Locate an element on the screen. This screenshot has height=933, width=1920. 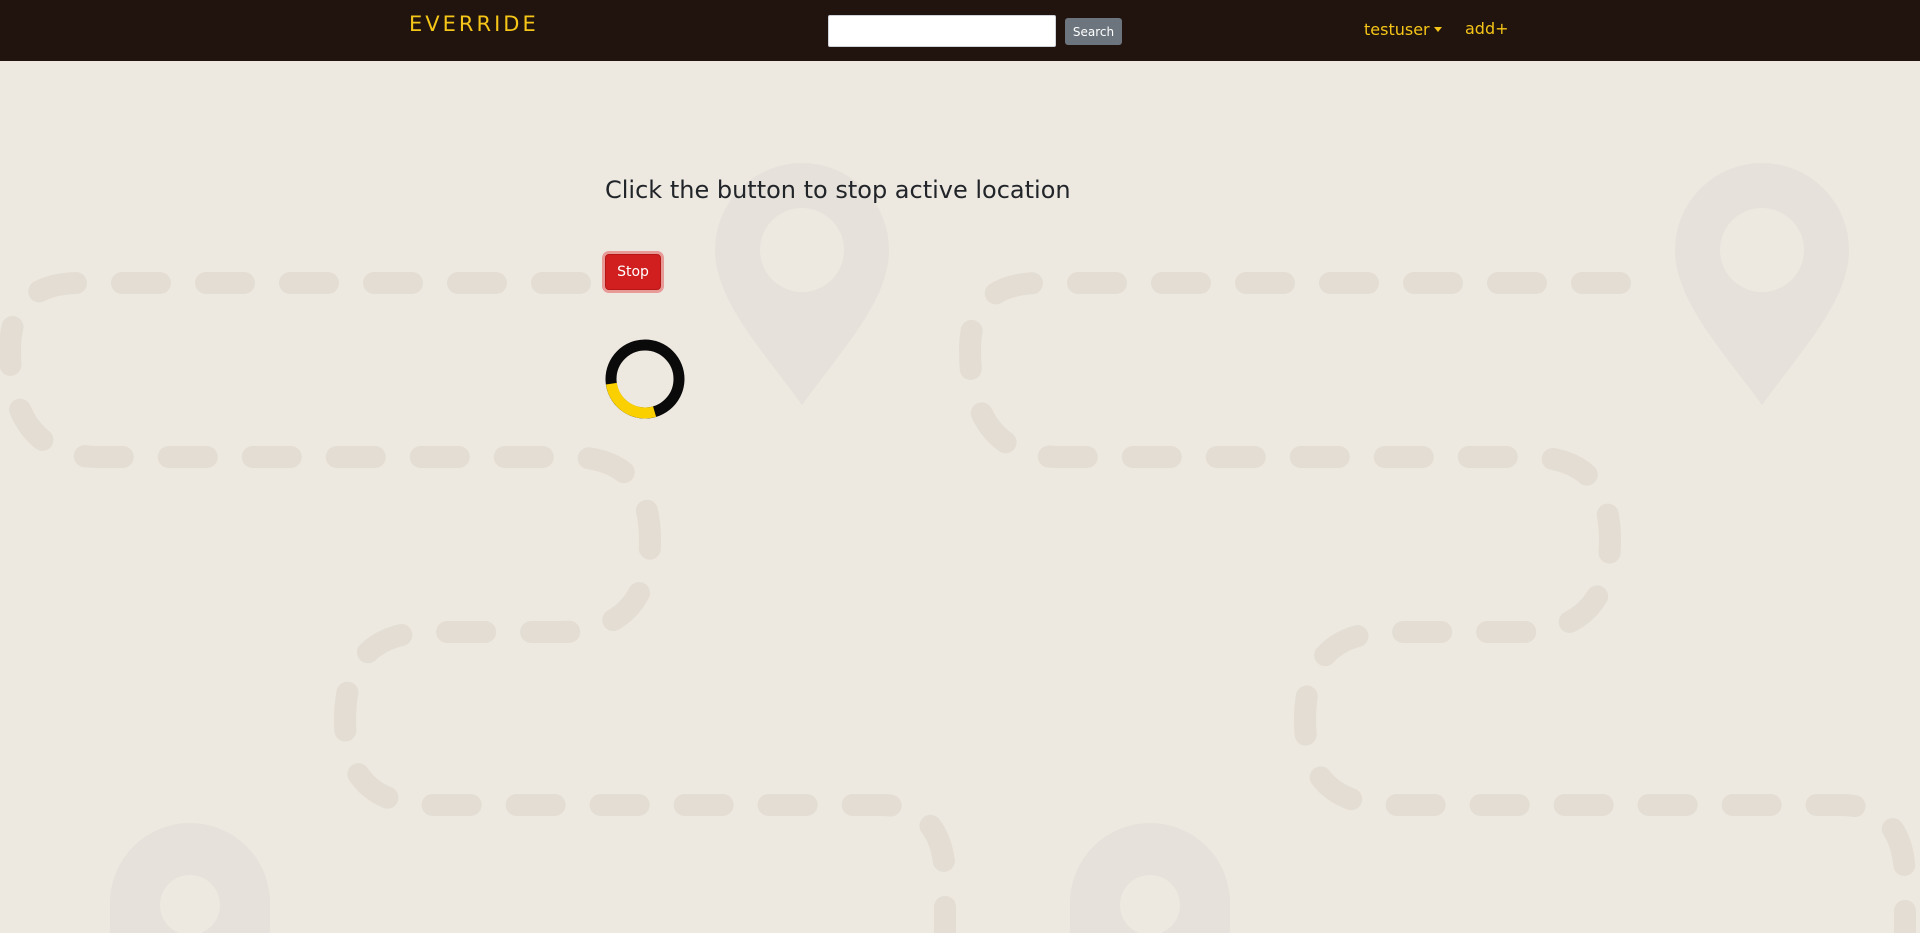
top-navbar: EVERRIDE Search testuser add+ is located at coordinates (960, 30).